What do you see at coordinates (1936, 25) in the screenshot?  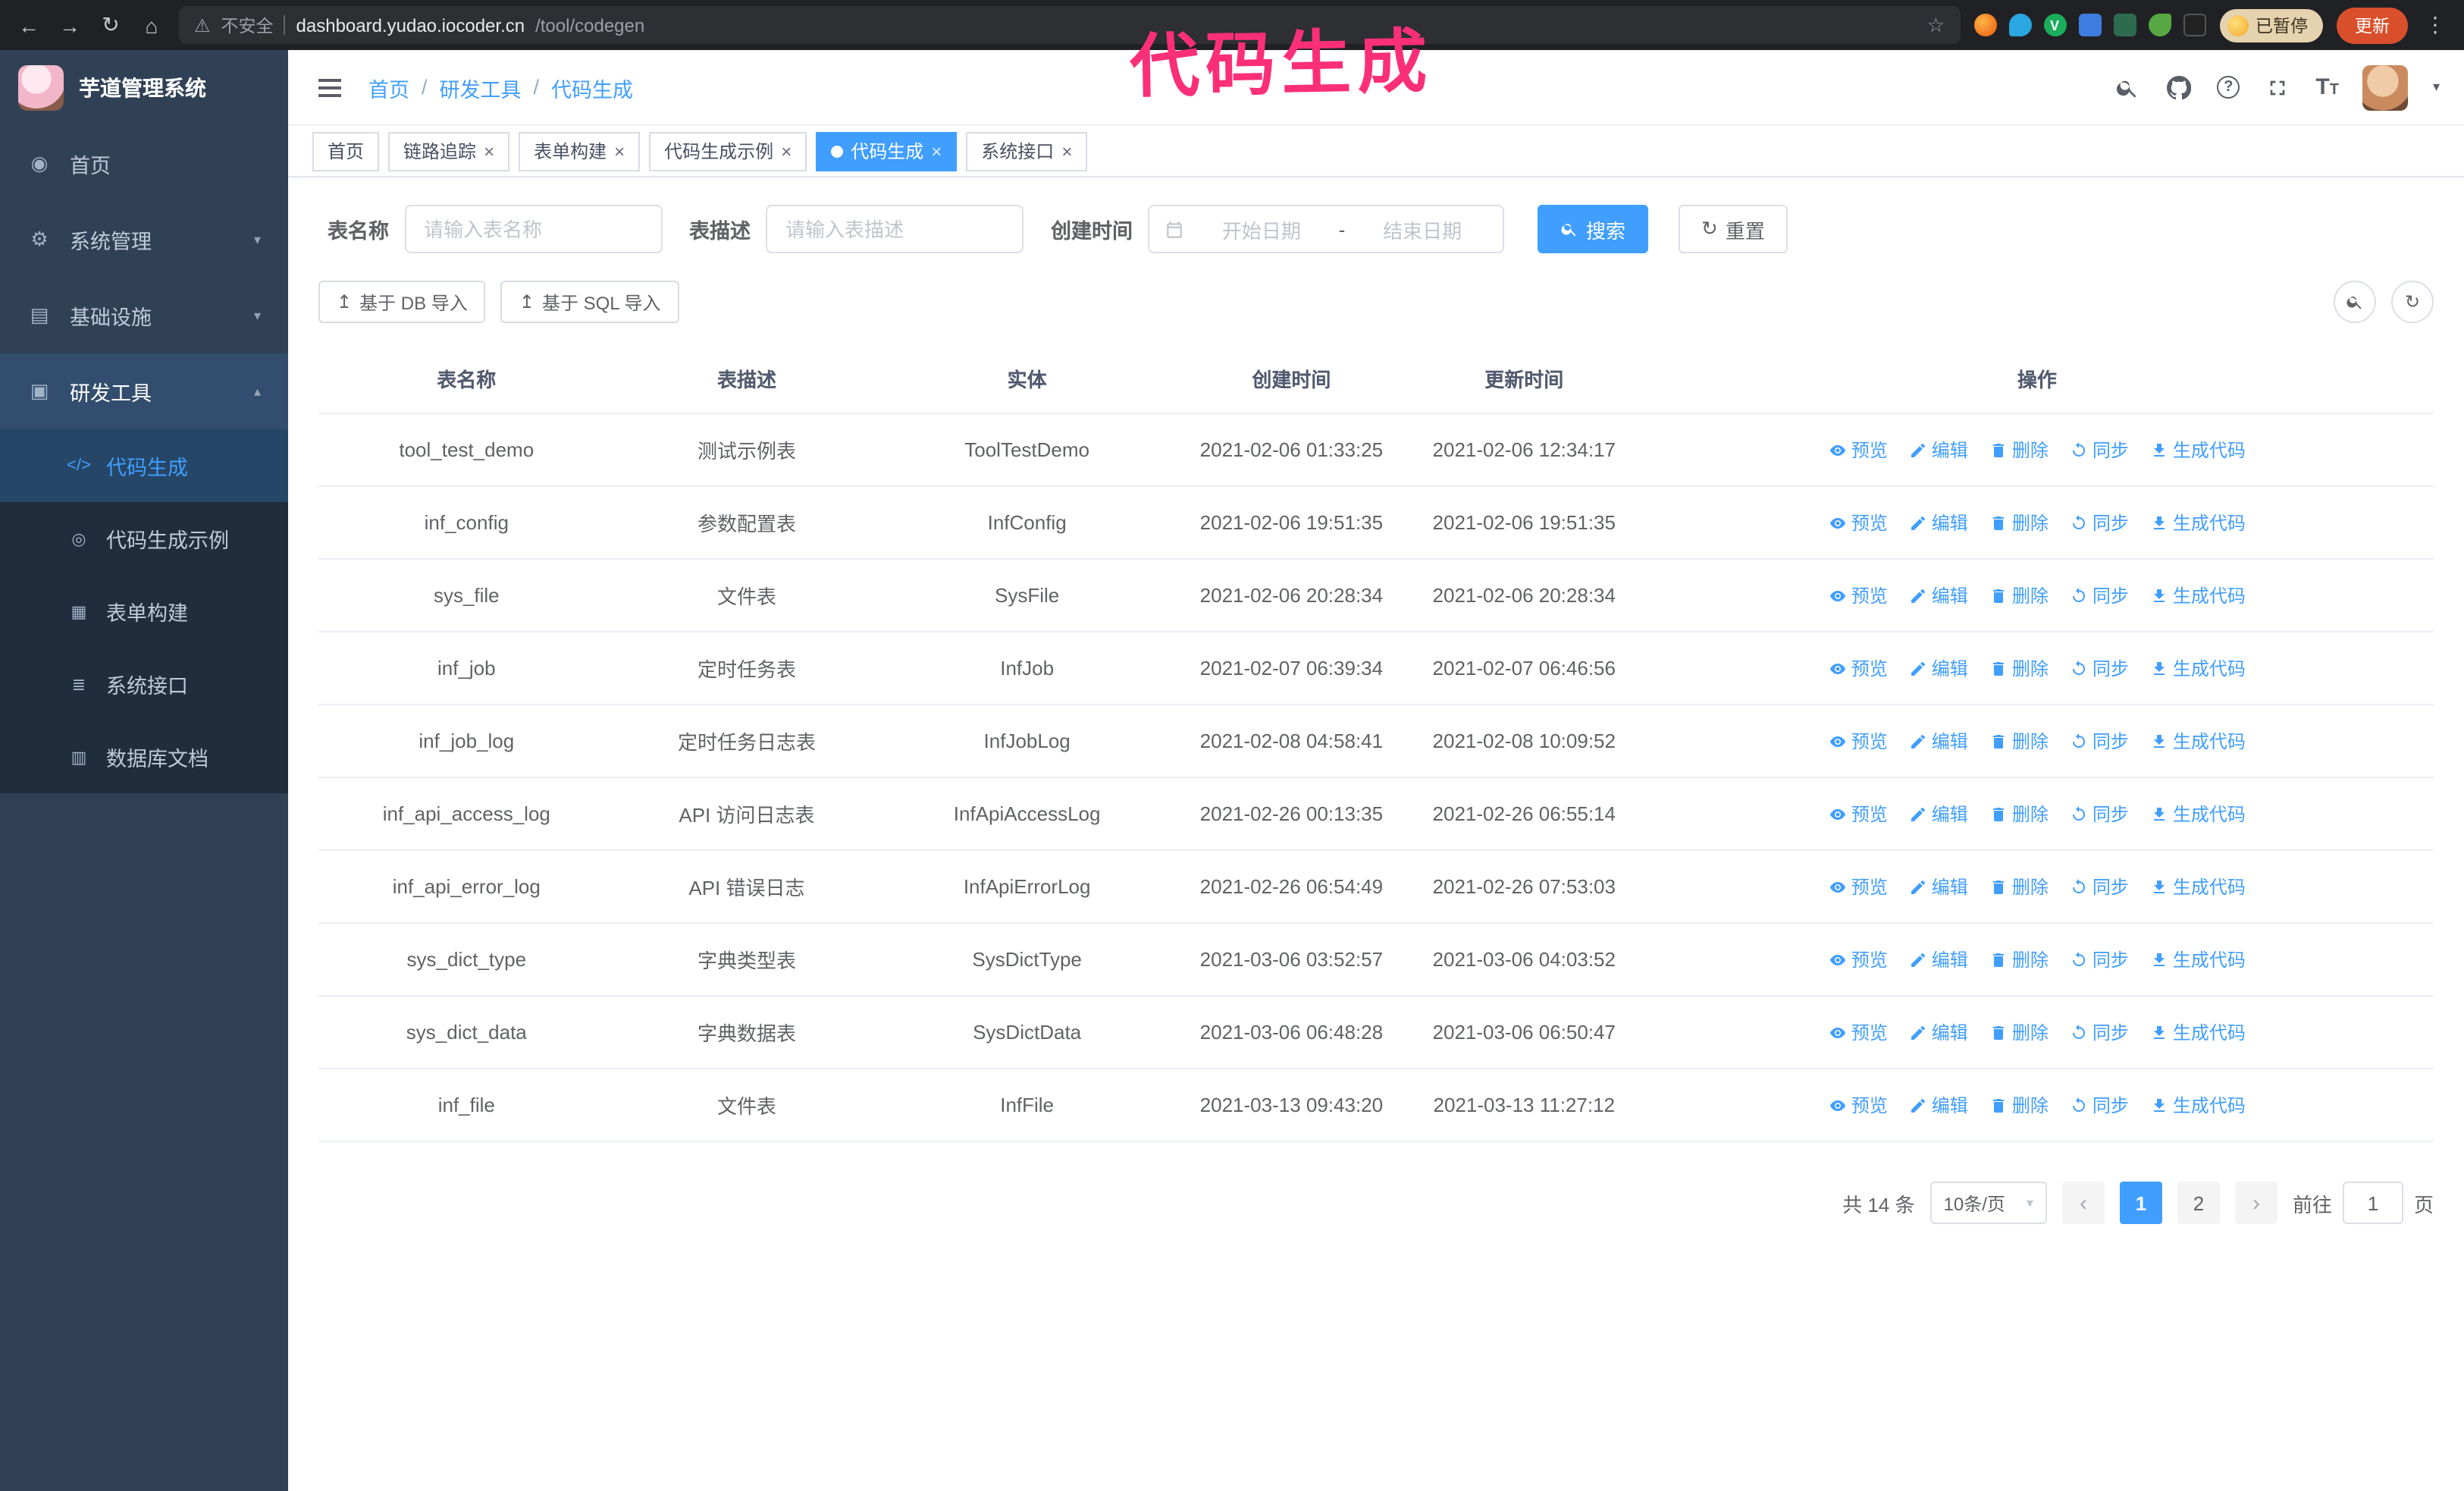 I see `bookmark-star-icon: ☆` at bounding box center [1936, 25].